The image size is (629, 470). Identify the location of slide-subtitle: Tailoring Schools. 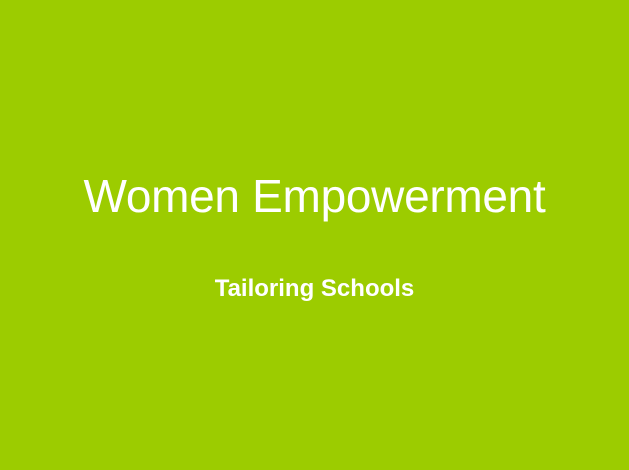
(314, 288).